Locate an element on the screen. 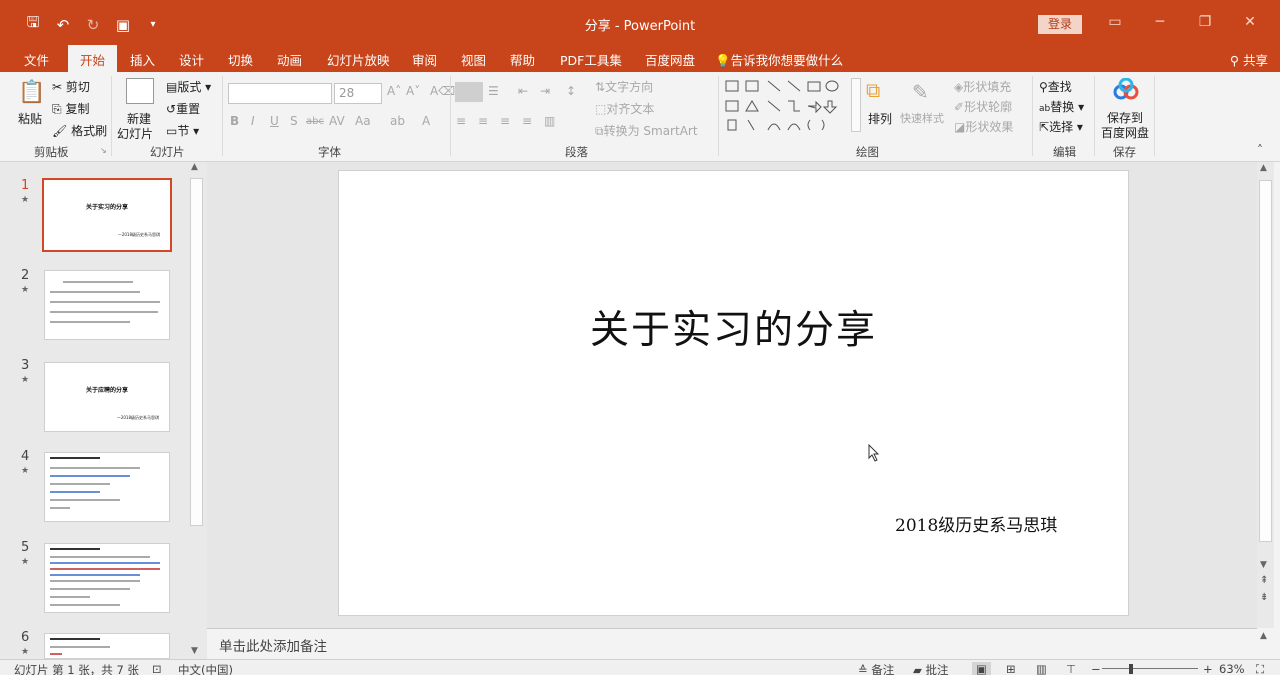 Image resolution: width=1280 pixels, height=675 pixels. strikethrough-icon: abc is located at coordinates (315, 121).